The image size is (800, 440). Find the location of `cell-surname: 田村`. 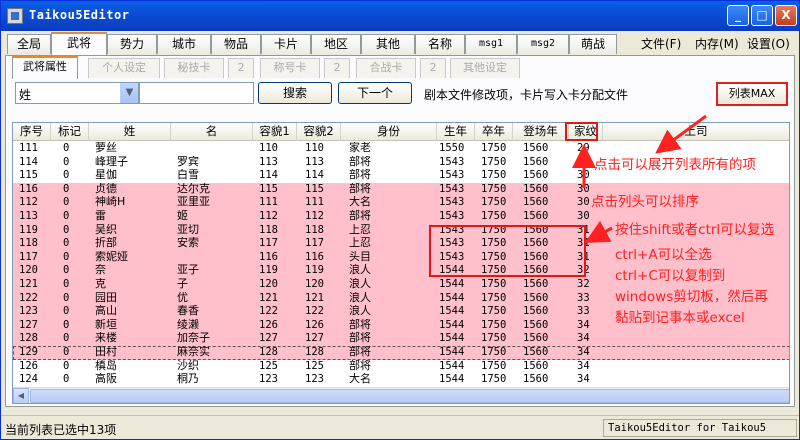

cell-surname: 田村 is located at coordinates (106, 352).